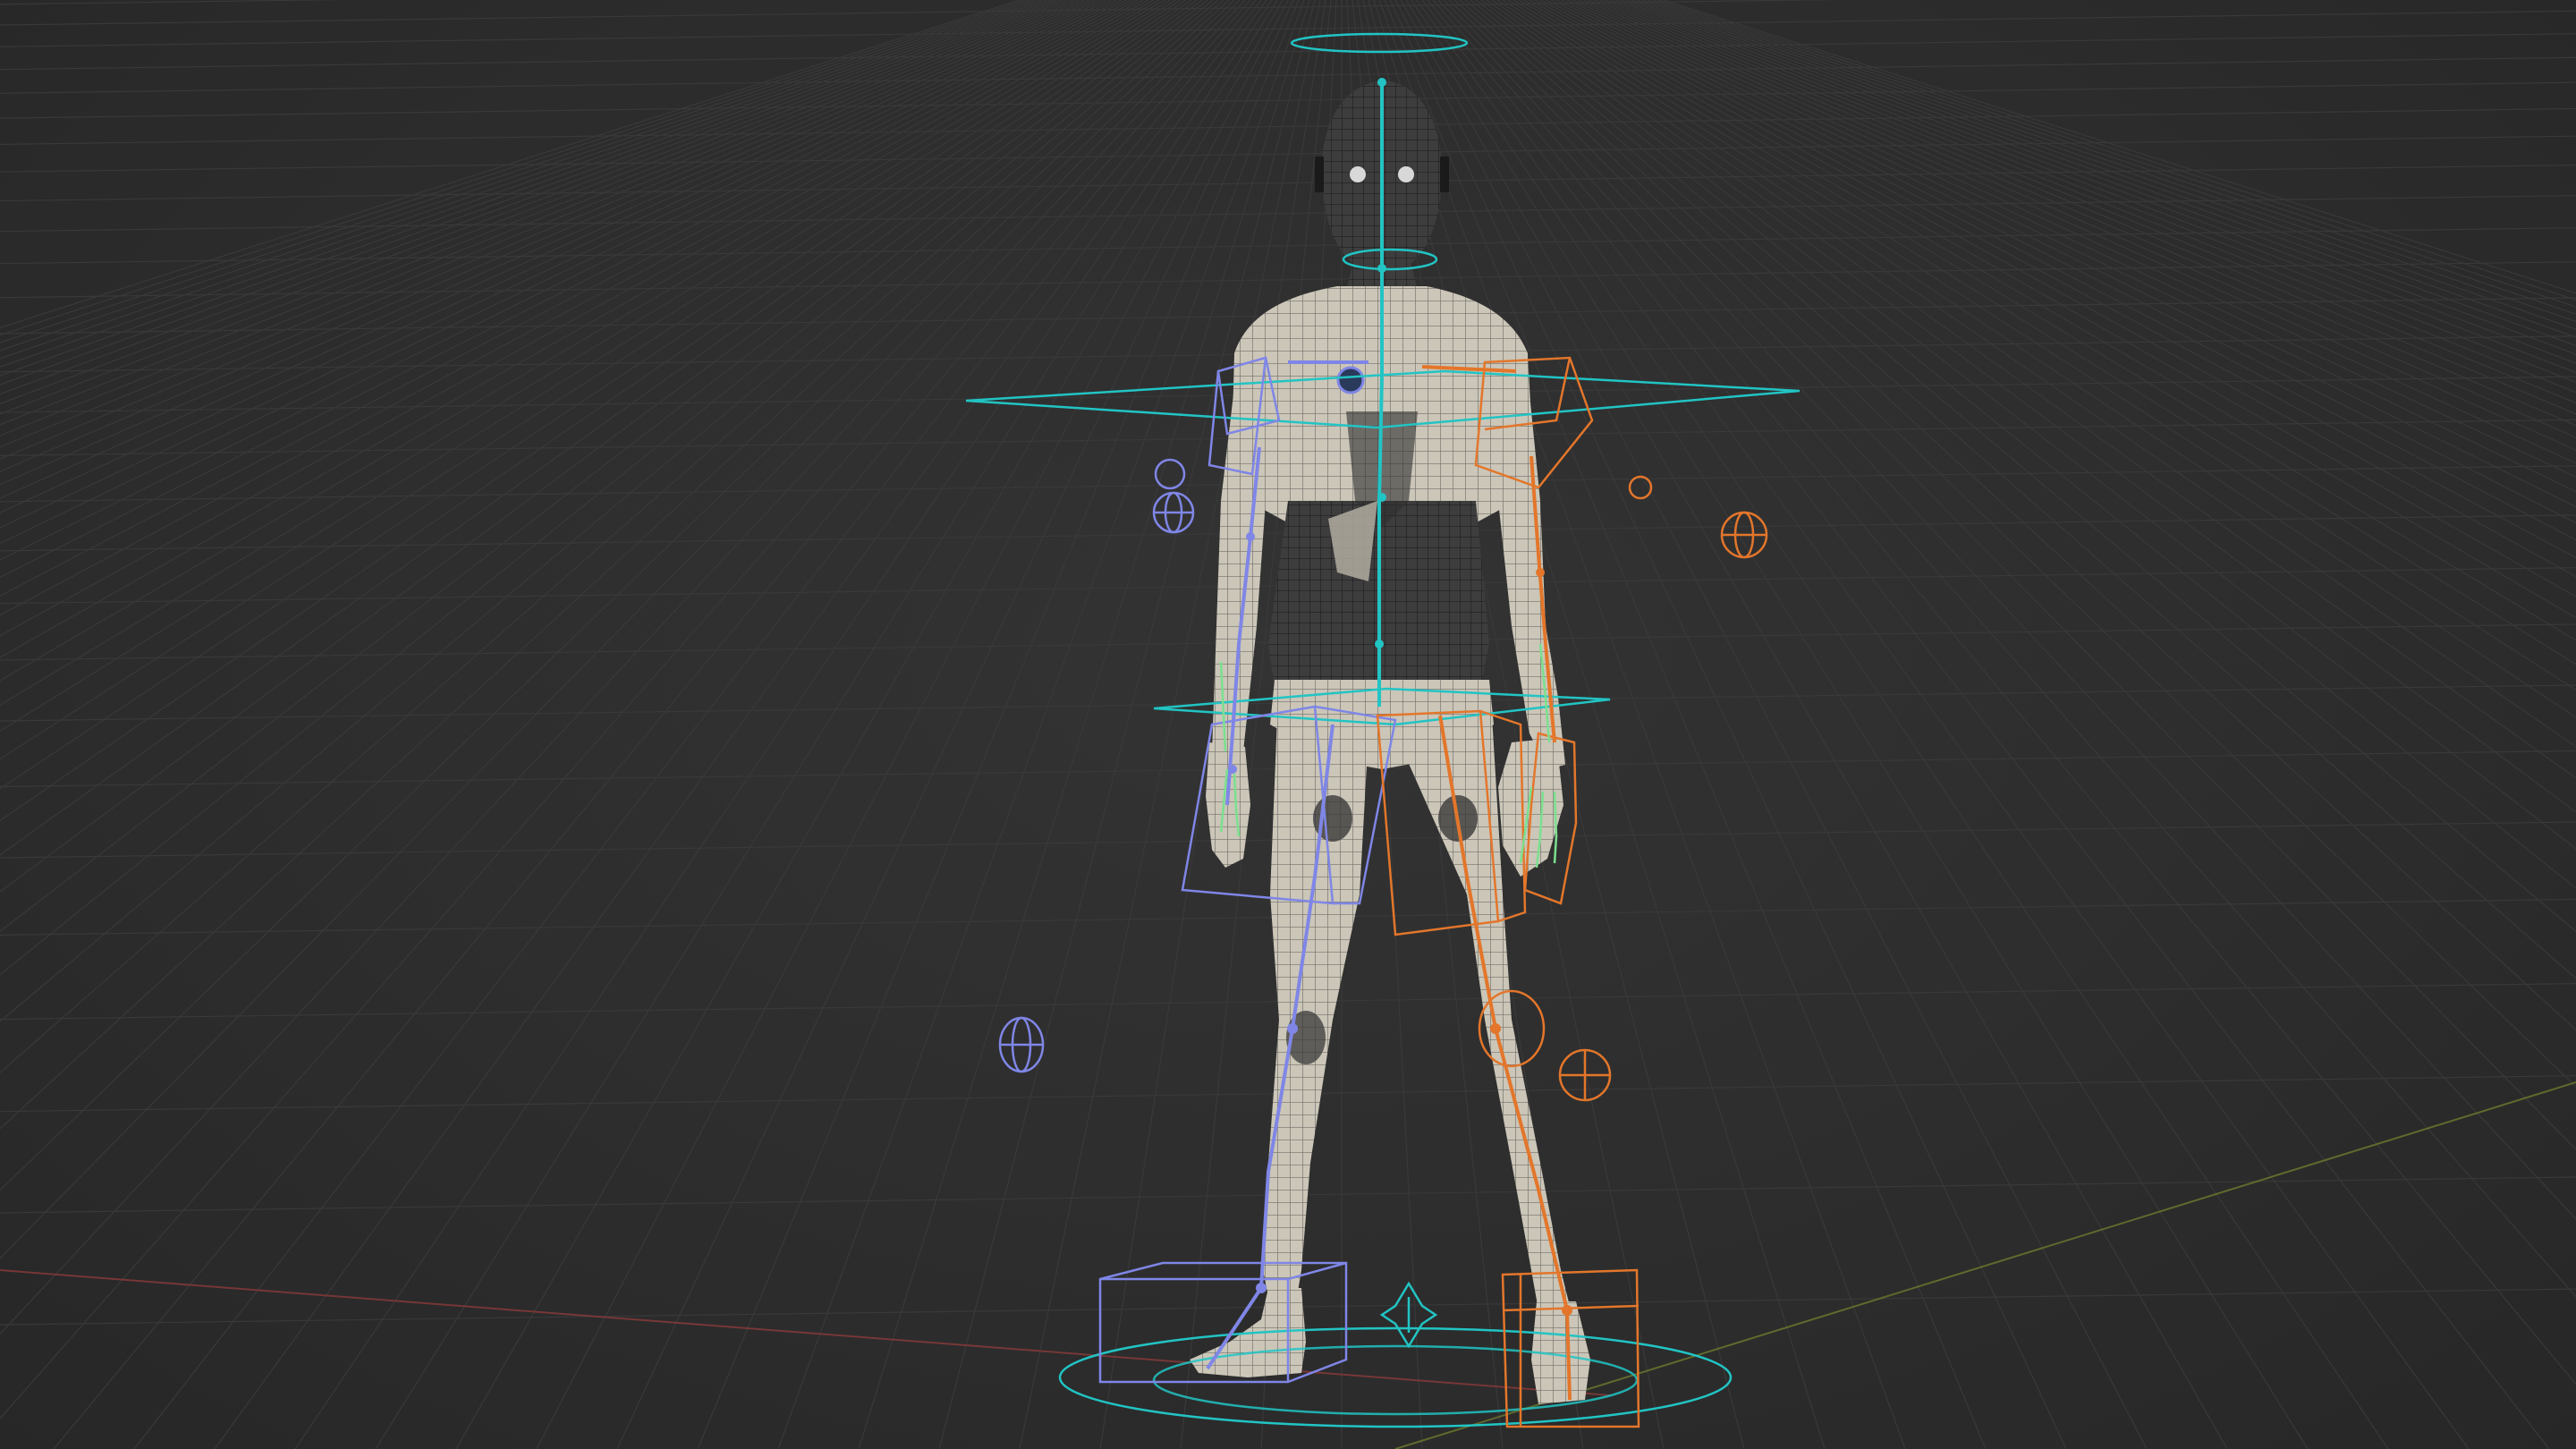  I want to click on root-controller-outer, so click(1395, 1377).